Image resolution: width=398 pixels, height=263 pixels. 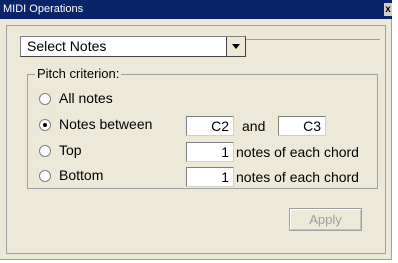 I want to click on radio-all-notes, so click(x=45, y=99).